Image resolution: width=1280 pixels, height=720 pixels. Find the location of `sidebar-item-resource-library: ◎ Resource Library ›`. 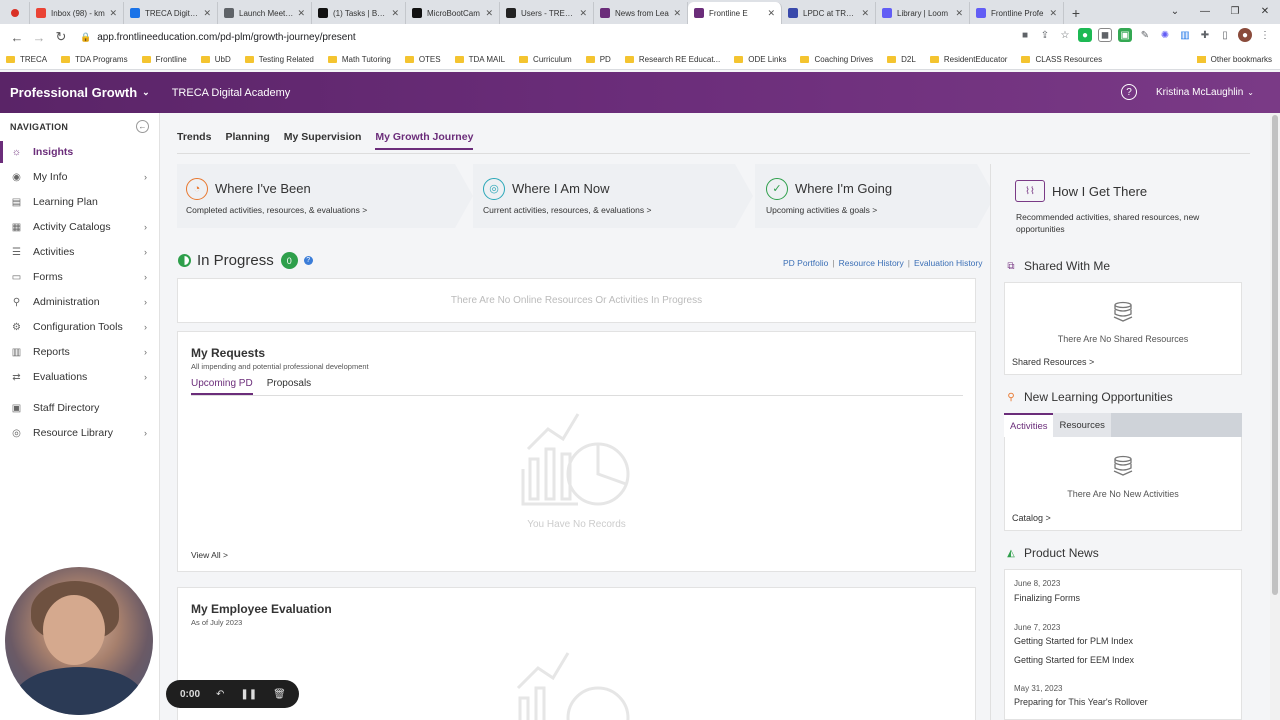

sidebar-item-resource-library: ◎ Resource Library › is located at coordinates (79, 433).